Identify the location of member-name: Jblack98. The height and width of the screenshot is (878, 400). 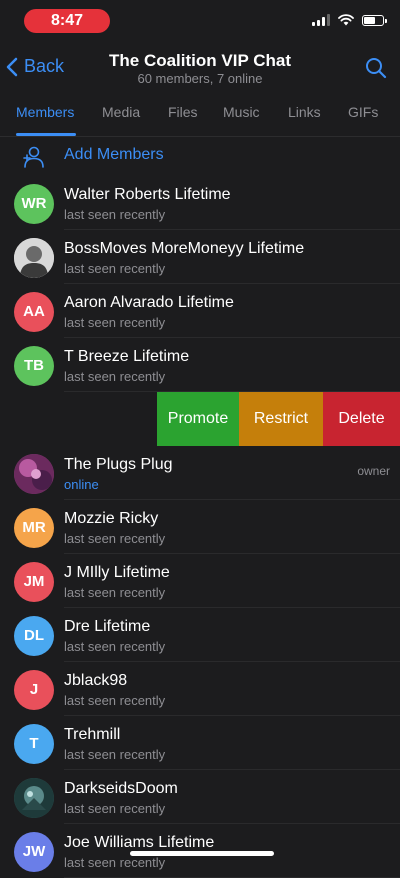
(96, 680).